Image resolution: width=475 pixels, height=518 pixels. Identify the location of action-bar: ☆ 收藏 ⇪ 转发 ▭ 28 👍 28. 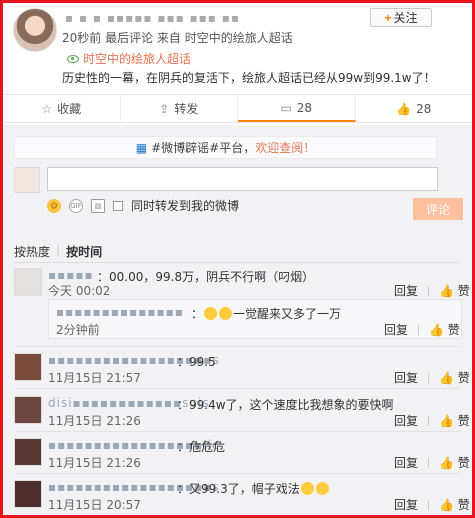
(237, 108).